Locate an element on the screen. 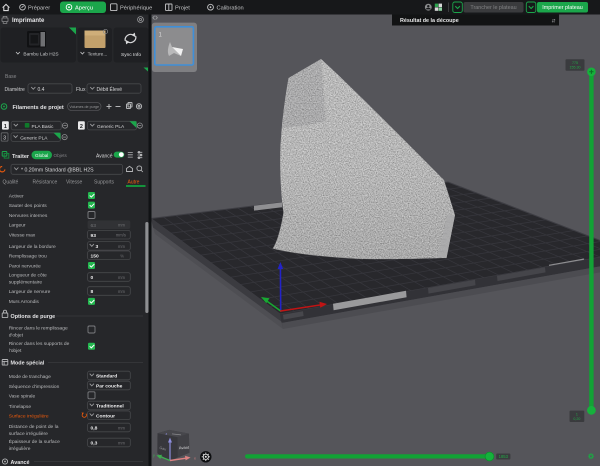 The image size is (600, 466). svg-text: Imprimante is located at coordinates (28, 21).